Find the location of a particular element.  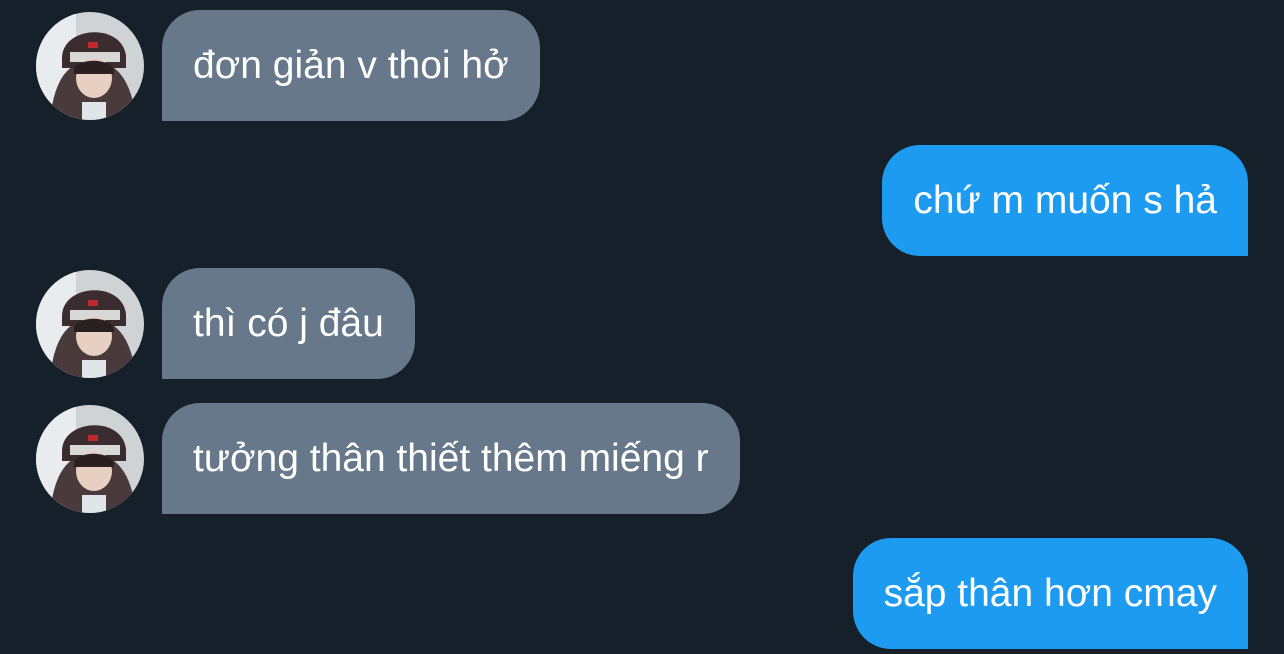

message-text: đơn giản v thoi hở is located at coordinates (351, 65).